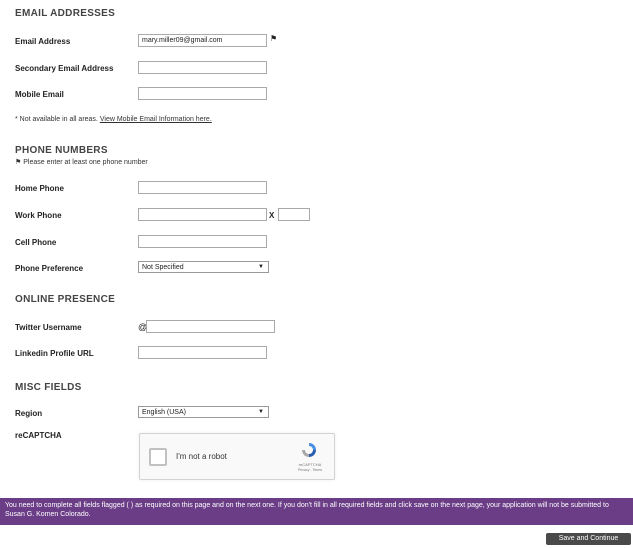  Describe the element at coordinates (54, 353) in the screenshot. I see `linkedin-url-label: Linkedin Profile URL` at that location.